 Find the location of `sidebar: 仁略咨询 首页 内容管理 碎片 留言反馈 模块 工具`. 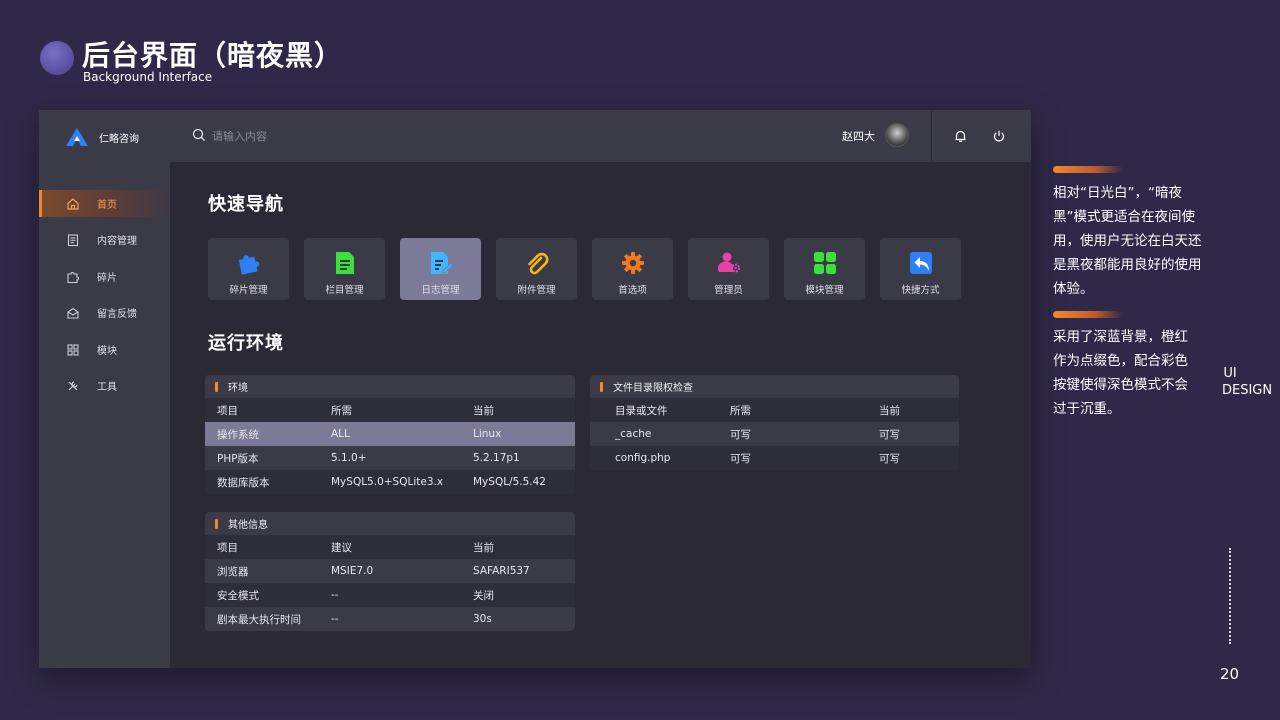

sidebar: 仁略咨询 首页 内容管理 碎片 留言反馈 模块 工具 is located at coordinates (104, 389).